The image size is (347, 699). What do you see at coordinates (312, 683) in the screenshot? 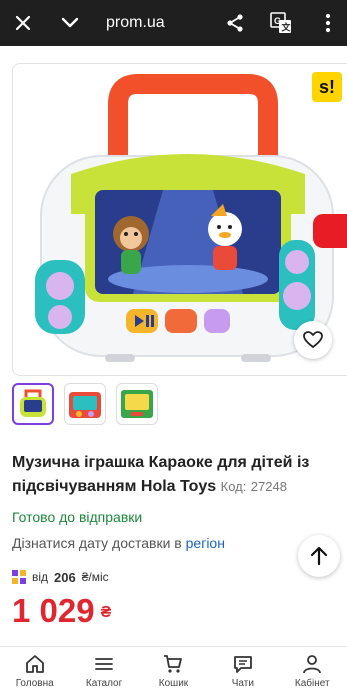
I see `nav-account-label: Кабінет` at bounding box center [312, 683].